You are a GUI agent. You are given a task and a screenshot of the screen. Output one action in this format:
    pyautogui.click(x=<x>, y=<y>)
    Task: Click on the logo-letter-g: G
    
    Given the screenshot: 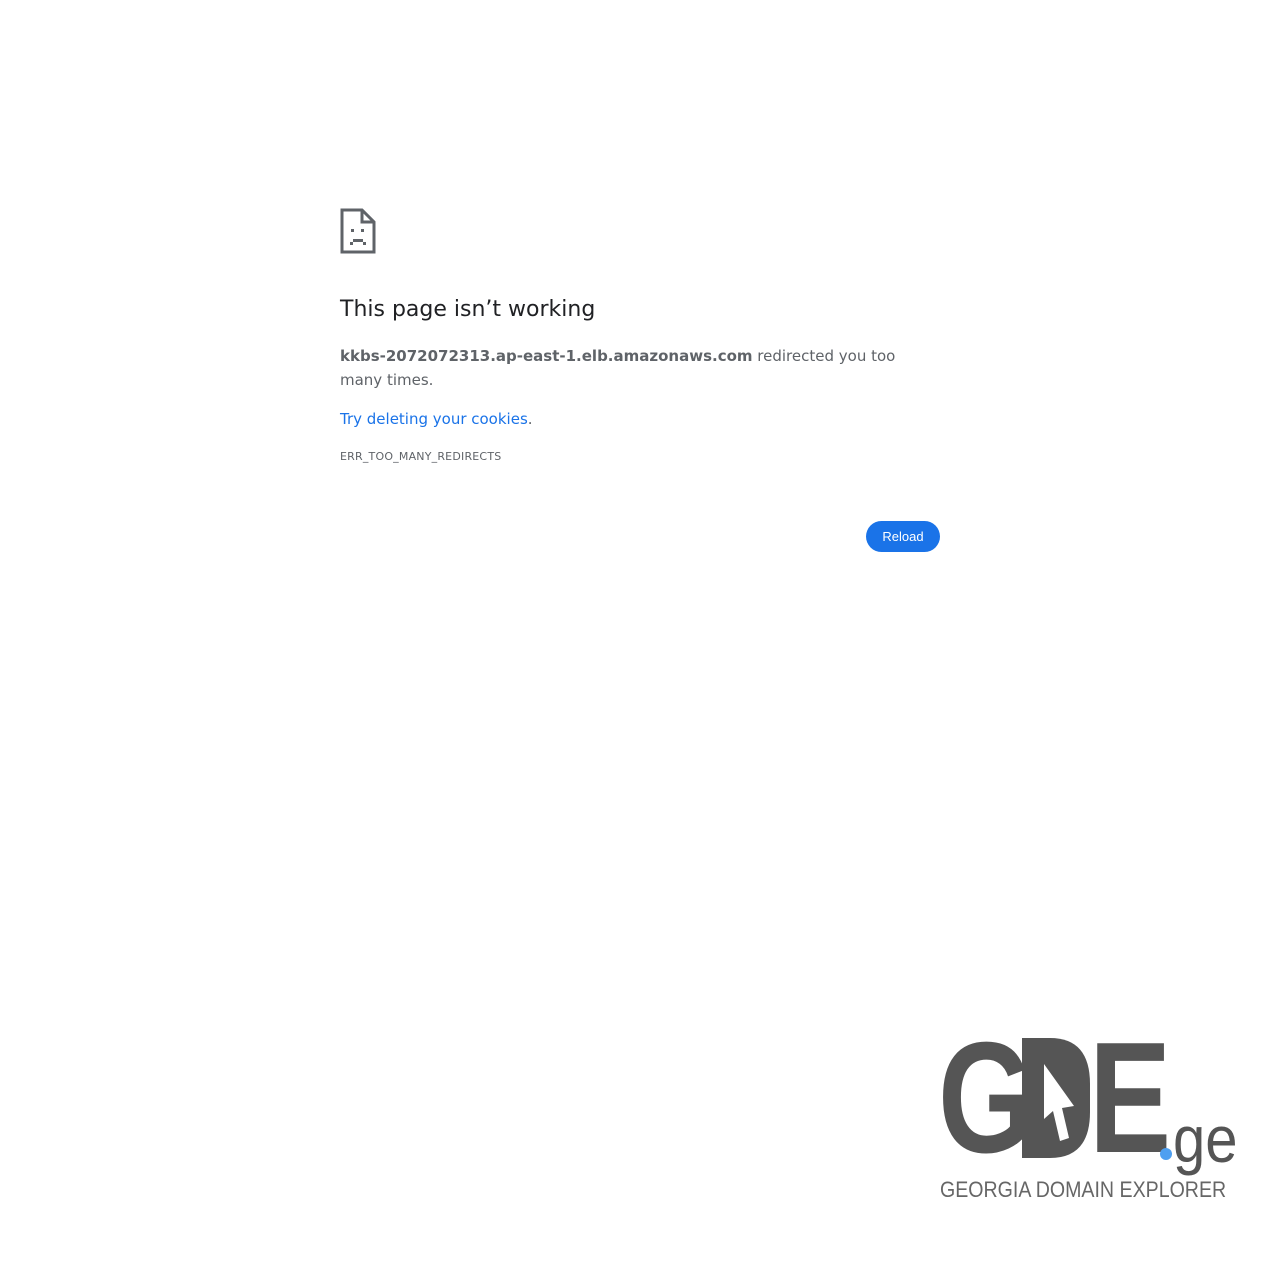 What is the action you would take?
    pyautogui.click(x=986, y=1098)
    